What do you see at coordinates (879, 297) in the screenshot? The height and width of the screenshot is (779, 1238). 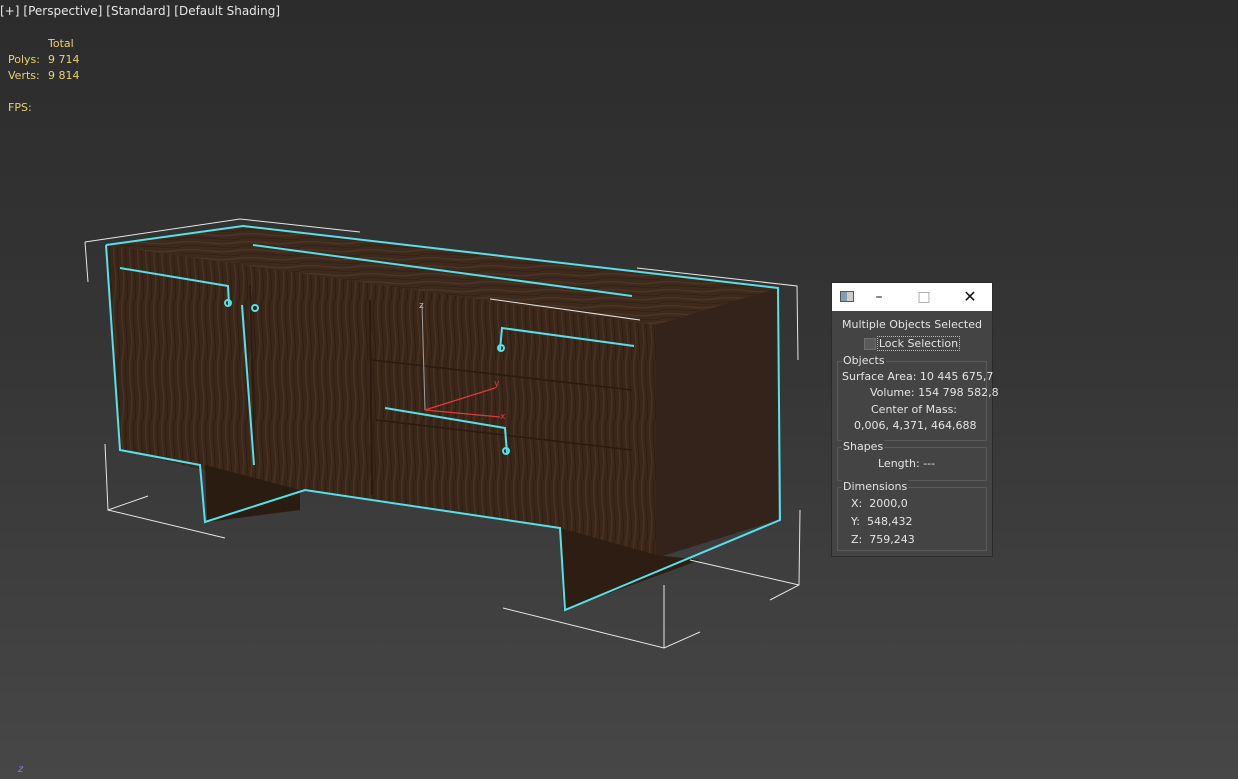 I see `minimize-button: –` at bounding box center [879, 297].